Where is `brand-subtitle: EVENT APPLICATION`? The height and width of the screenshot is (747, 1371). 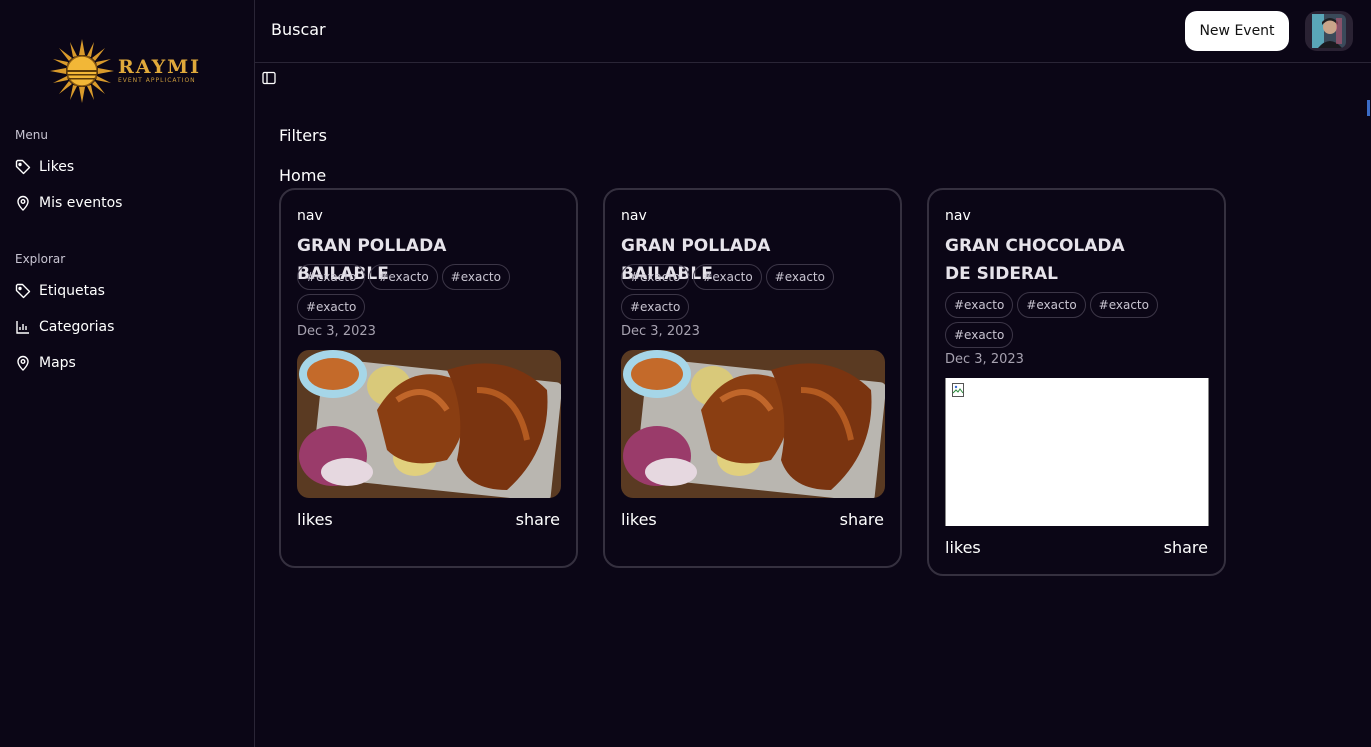
brand-subtitle: EVENT APPLICATION is located at coordinates (157, 80).